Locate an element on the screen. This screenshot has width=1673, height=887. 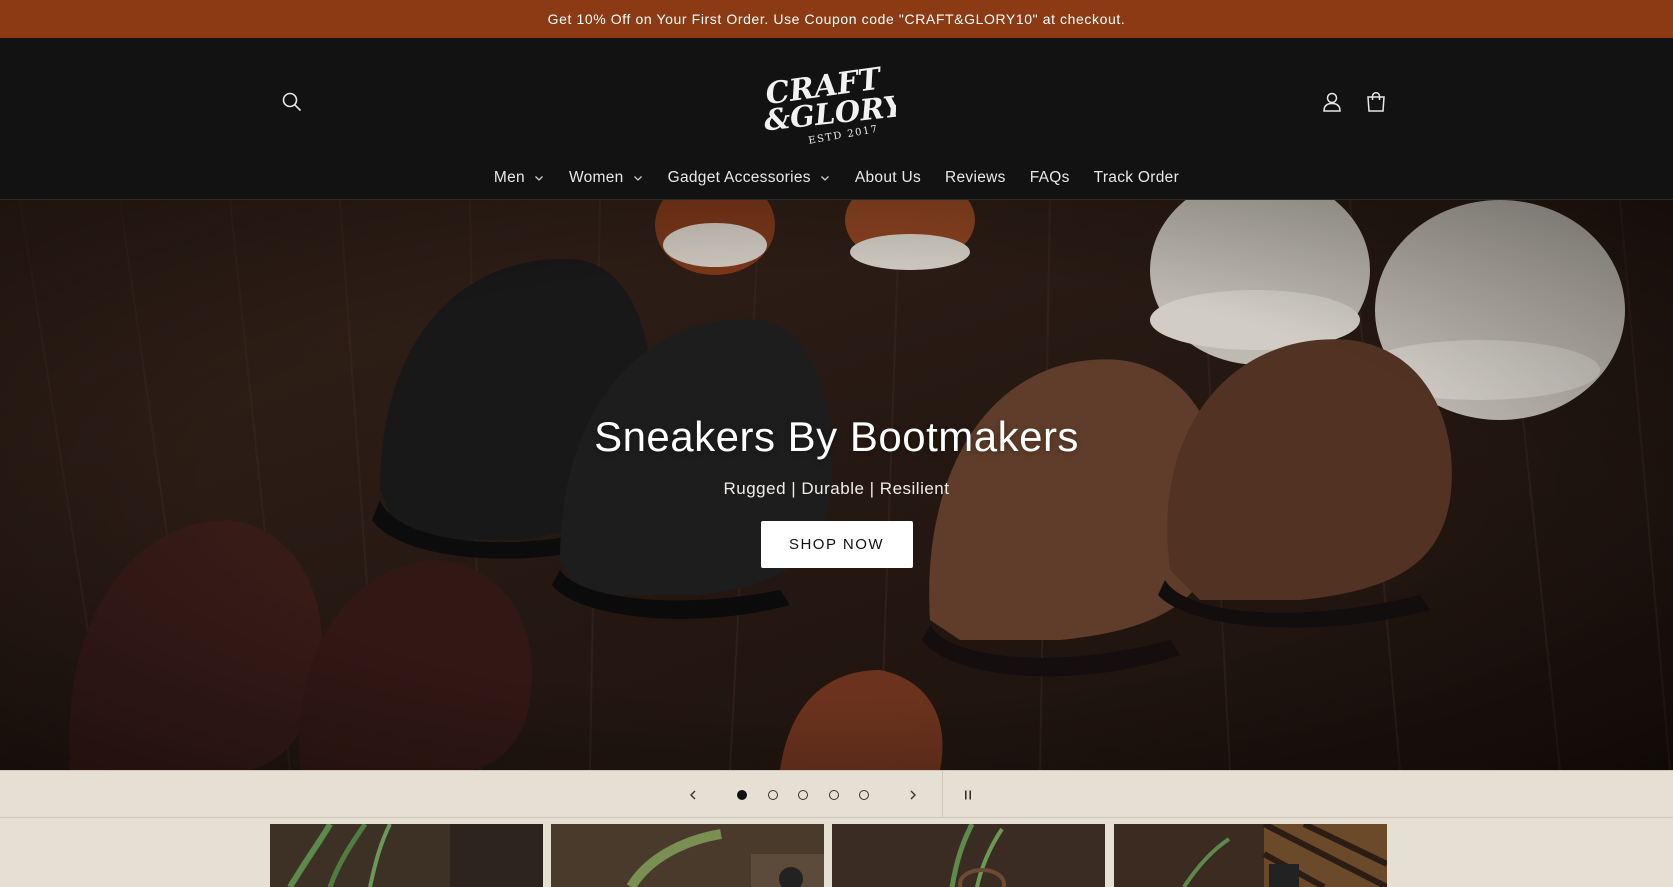
cart-button is located at coordinates (1376, 102).